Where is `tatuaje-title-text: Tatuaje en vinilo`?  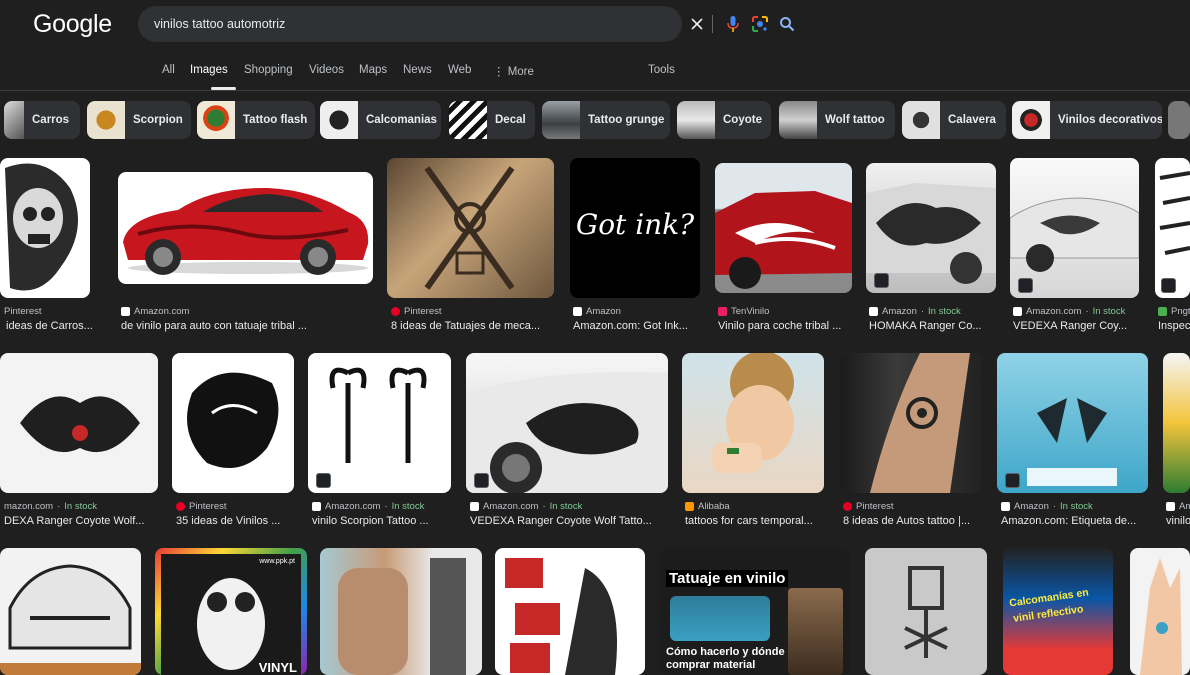
tatuaje-title-text: Tatuaje en vinilo is located at coordinates (727, 578).